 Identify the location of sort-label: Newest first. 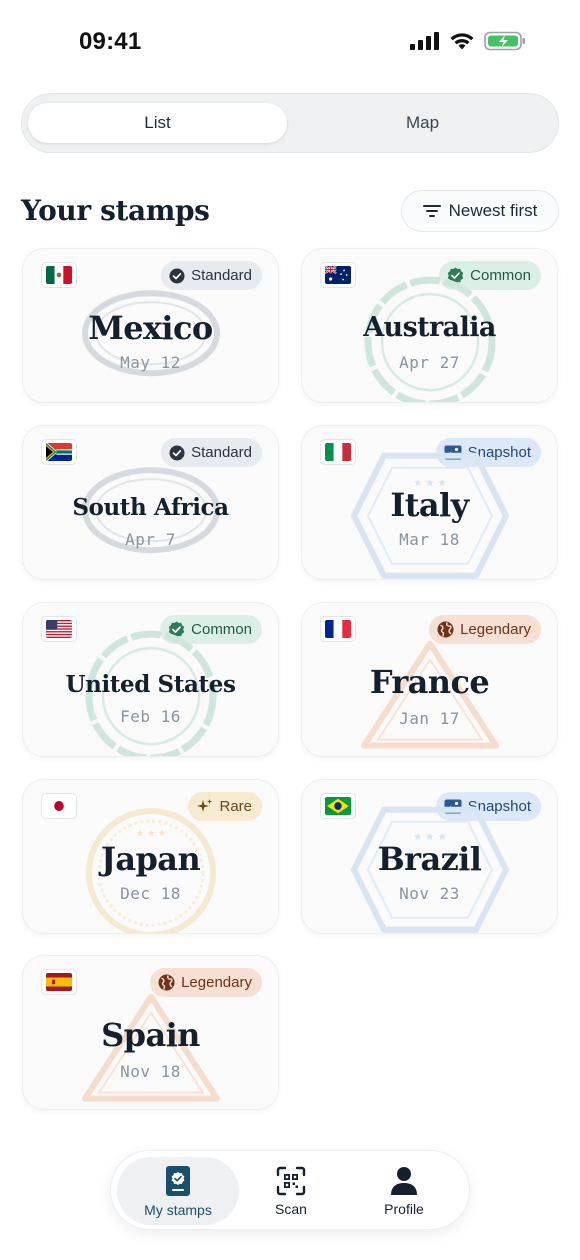
(493, 210).